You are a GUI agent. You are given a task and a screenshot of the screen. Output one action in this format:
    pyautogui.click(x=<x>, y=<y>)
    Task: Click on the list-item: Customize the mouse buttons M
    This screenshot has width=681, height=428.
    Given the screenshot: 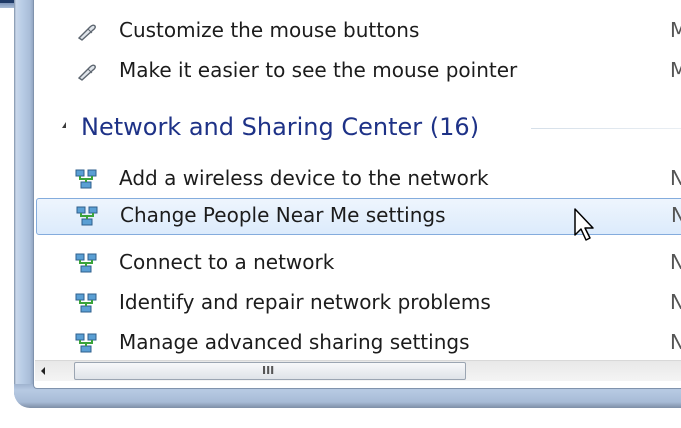 What is the action you would take?
    pyautogui.click(x=359, y=31)
    